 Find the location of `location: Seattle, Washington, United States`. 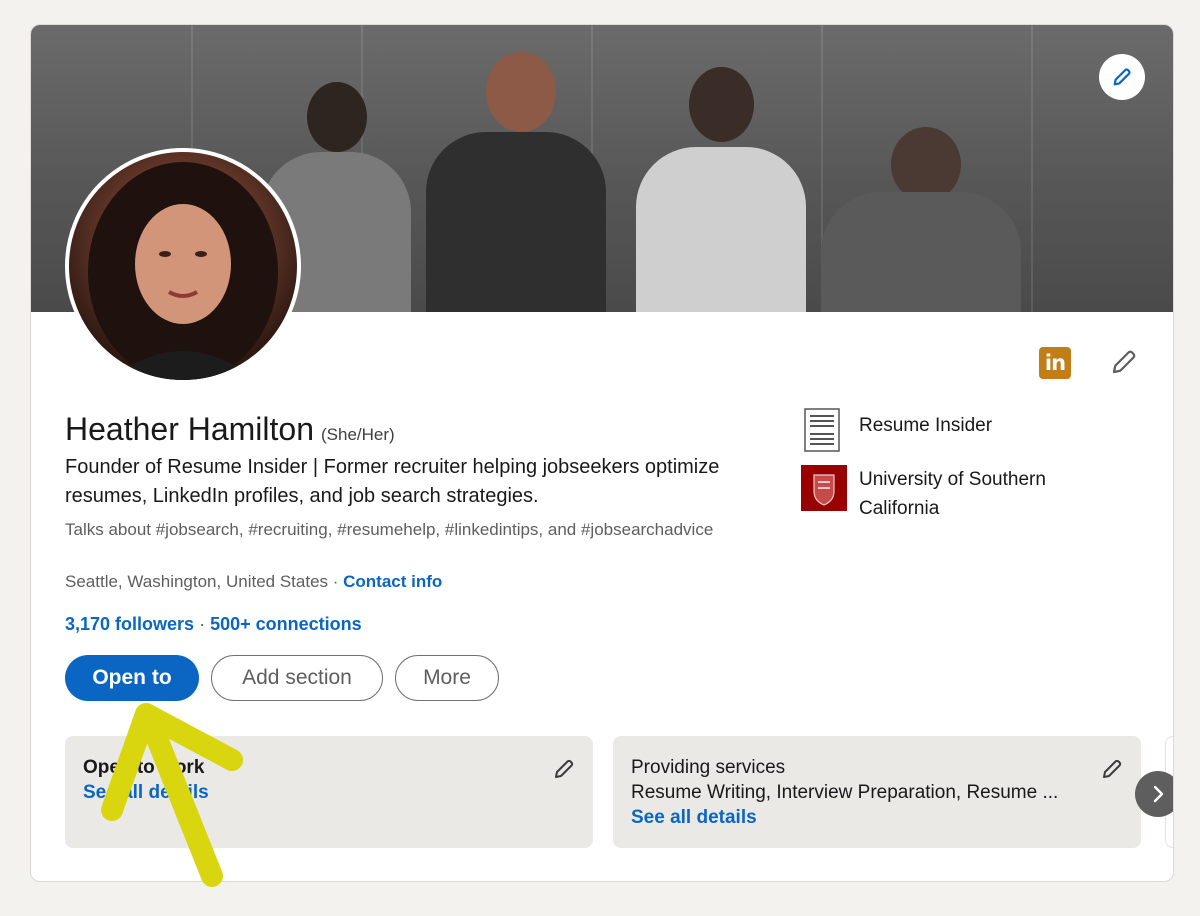

location: Seattle, Washington, United States is located at coordinates (197, 581).